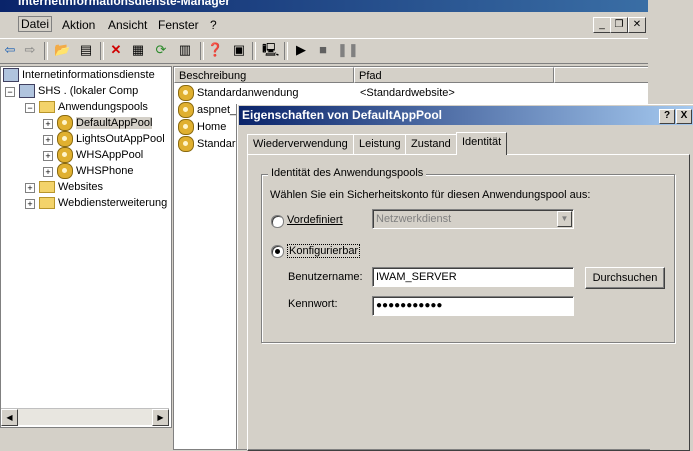  I want to click on dialog-close-button: X, so click(684, 116).